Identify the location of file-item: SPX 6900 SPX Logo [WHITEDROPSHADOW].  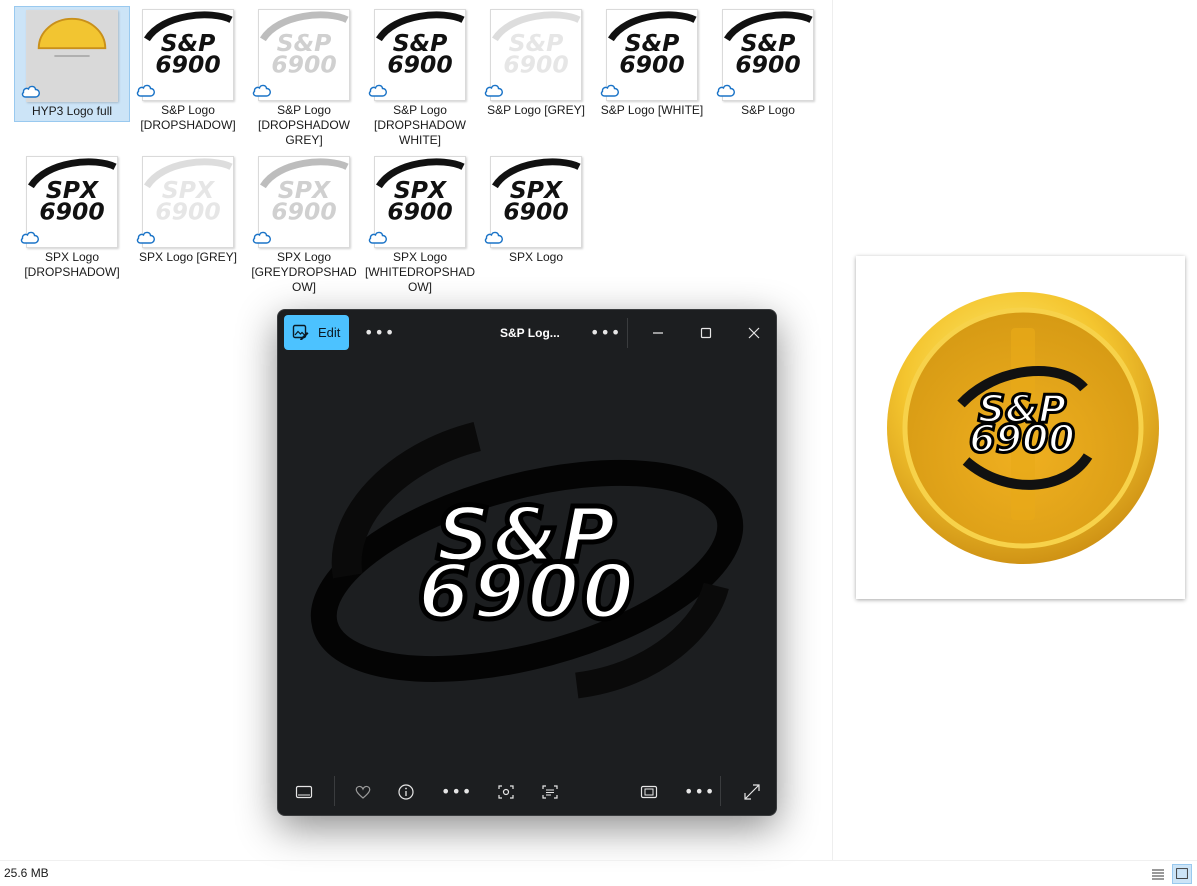
(420, 225).